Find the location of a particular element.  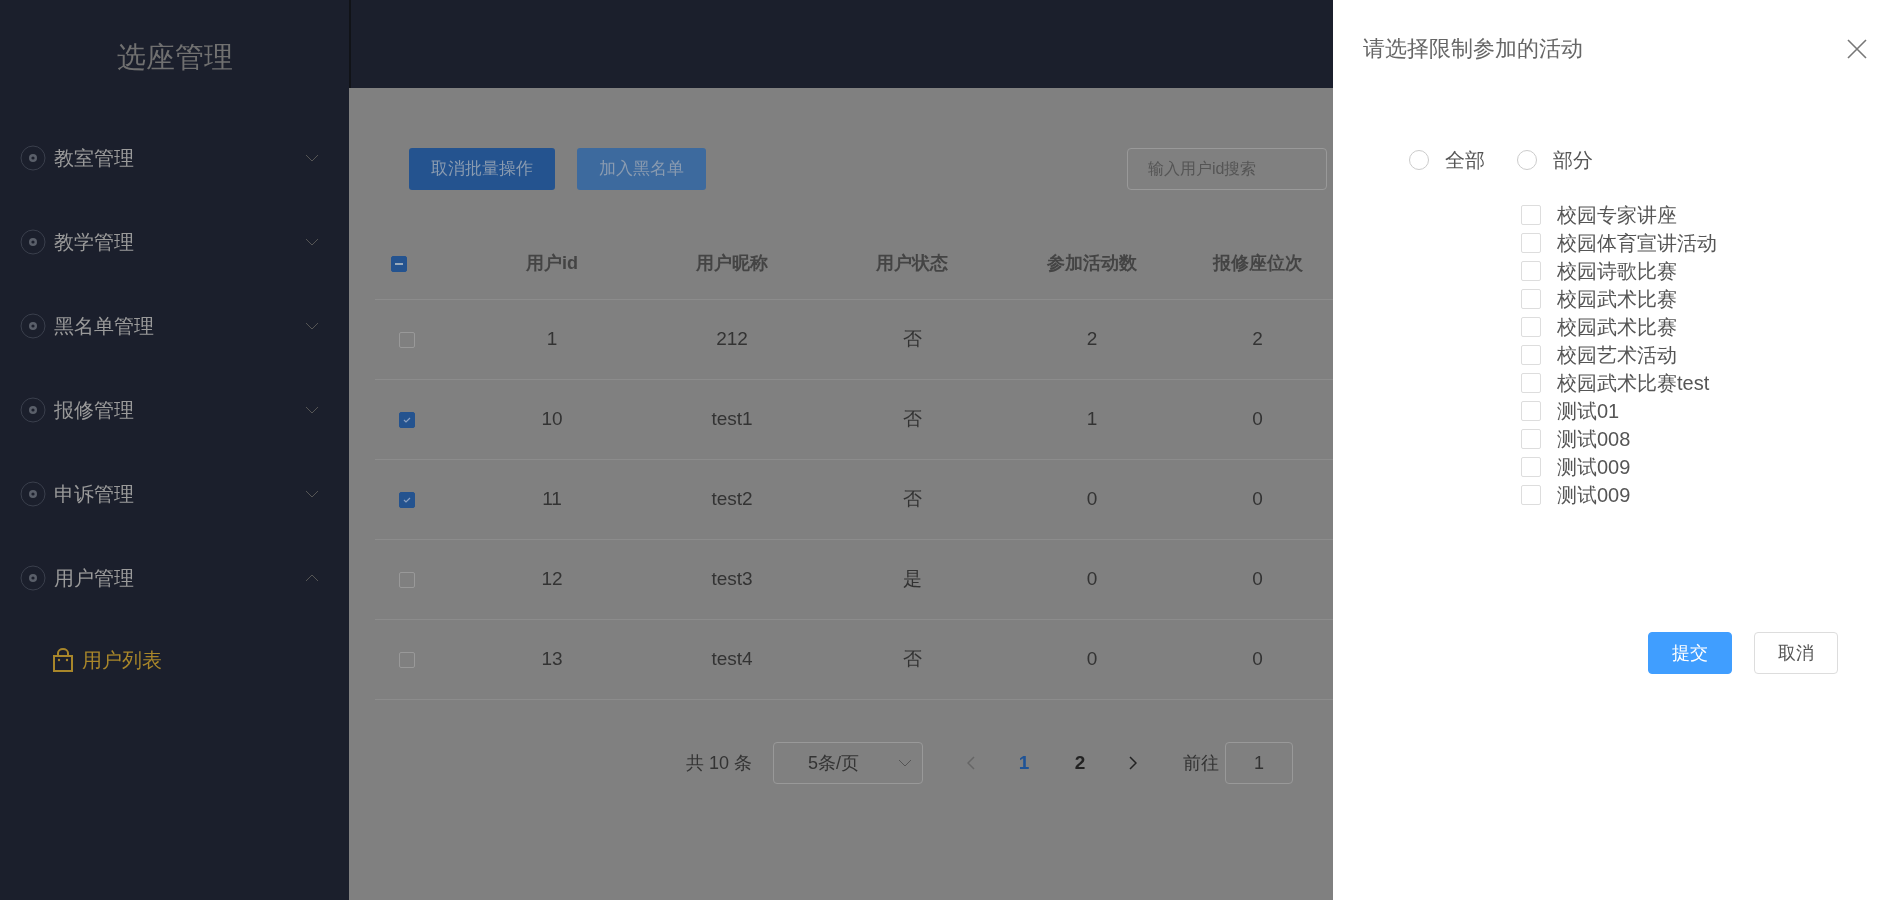

menu-item: 用户管理 is located at coordinates (174, 578).